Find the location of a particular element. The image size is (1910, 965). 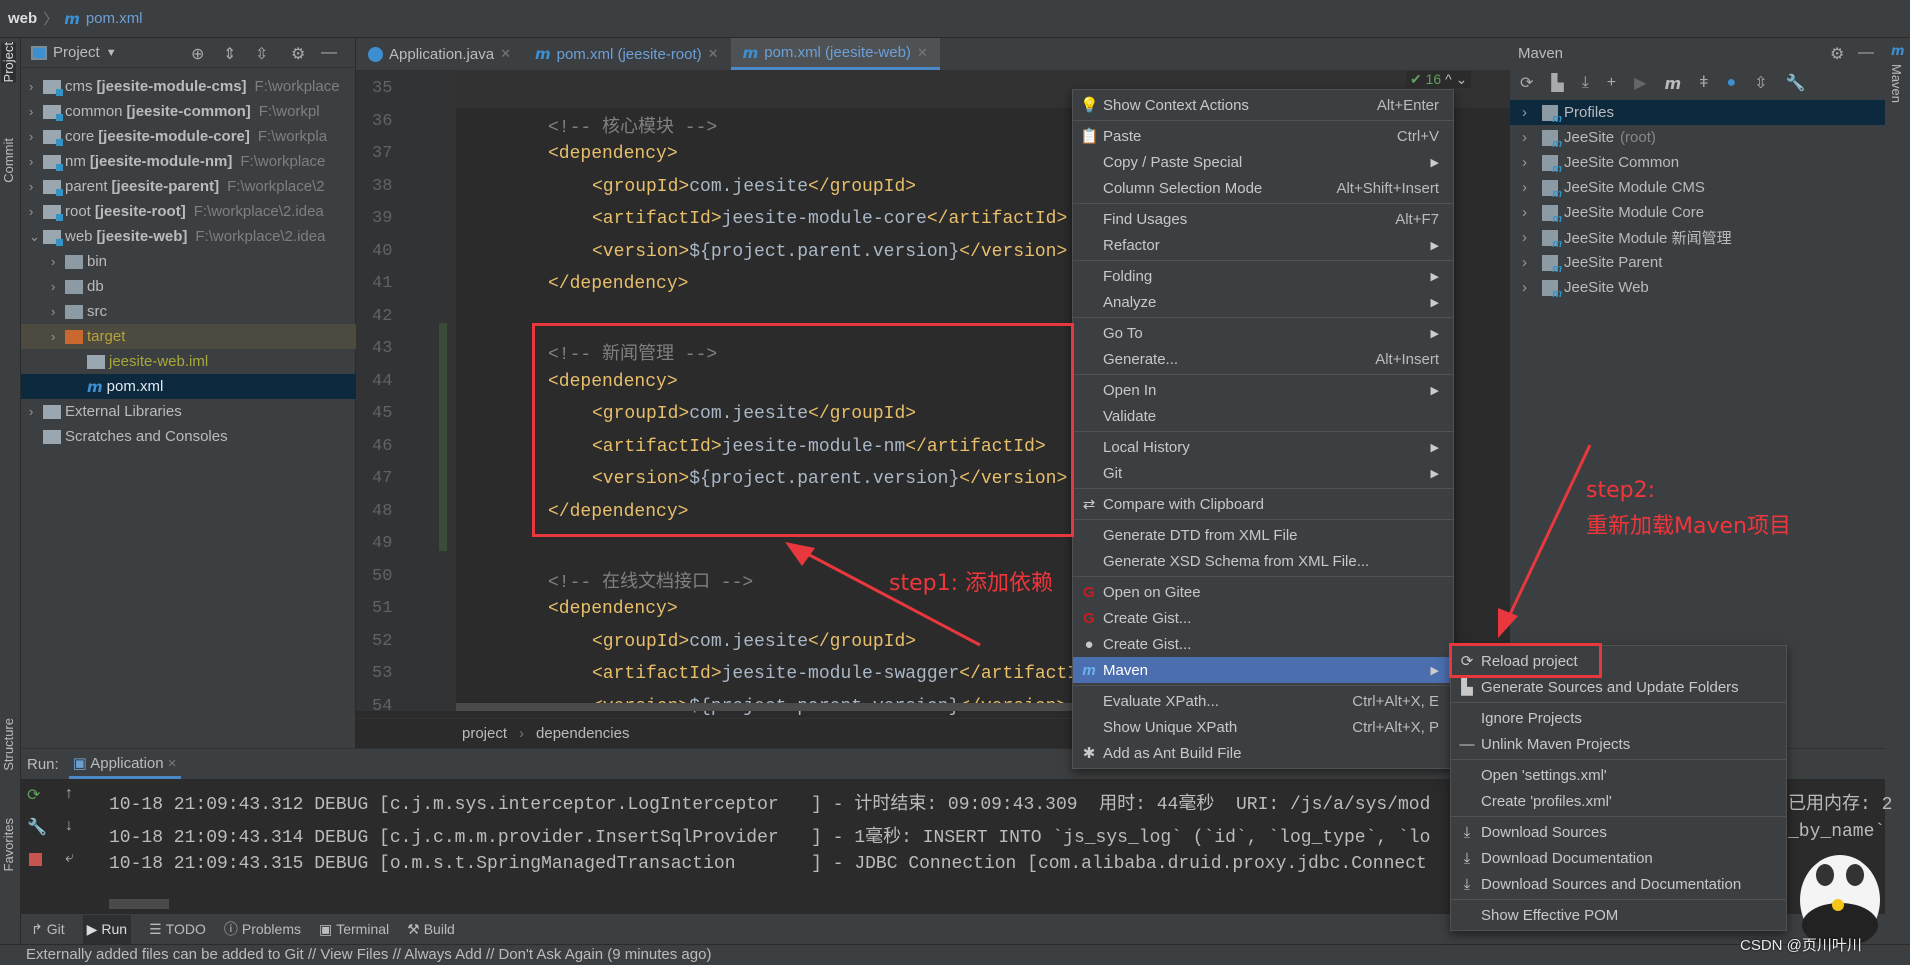

tool-tab-problems: ⓘ Problems is located at coordinates (262, 929).